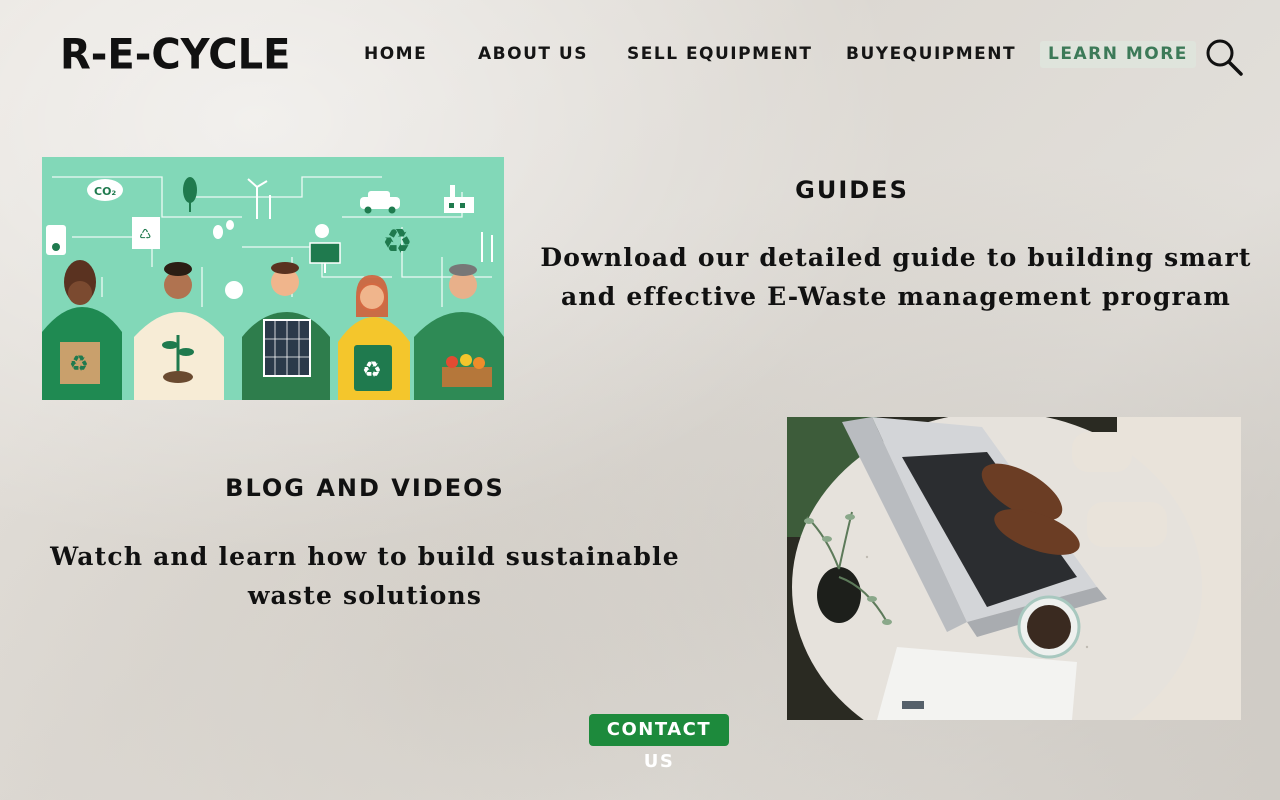 The width and height of the screenshot is (1280, 800). What do you see at coordinates (365, 595) in the screenshot?
I see `blog-videos-description-line-2: waste solutions` at bounding box center [365, 595].